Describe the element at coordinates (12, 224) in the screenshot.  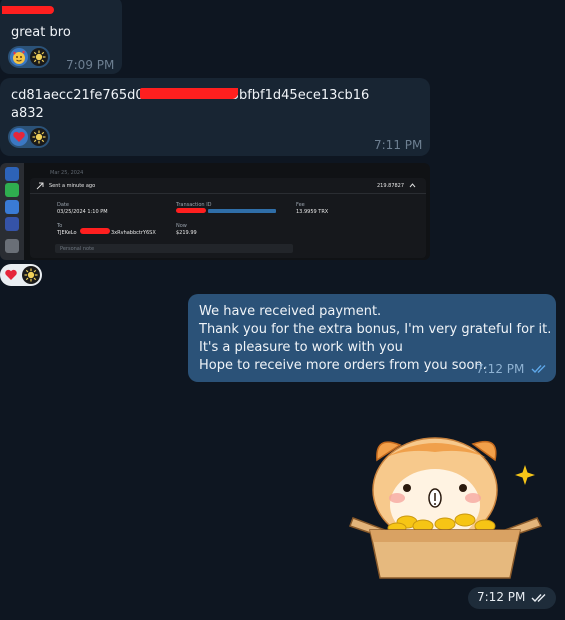
I see `globe-icon` at that location.